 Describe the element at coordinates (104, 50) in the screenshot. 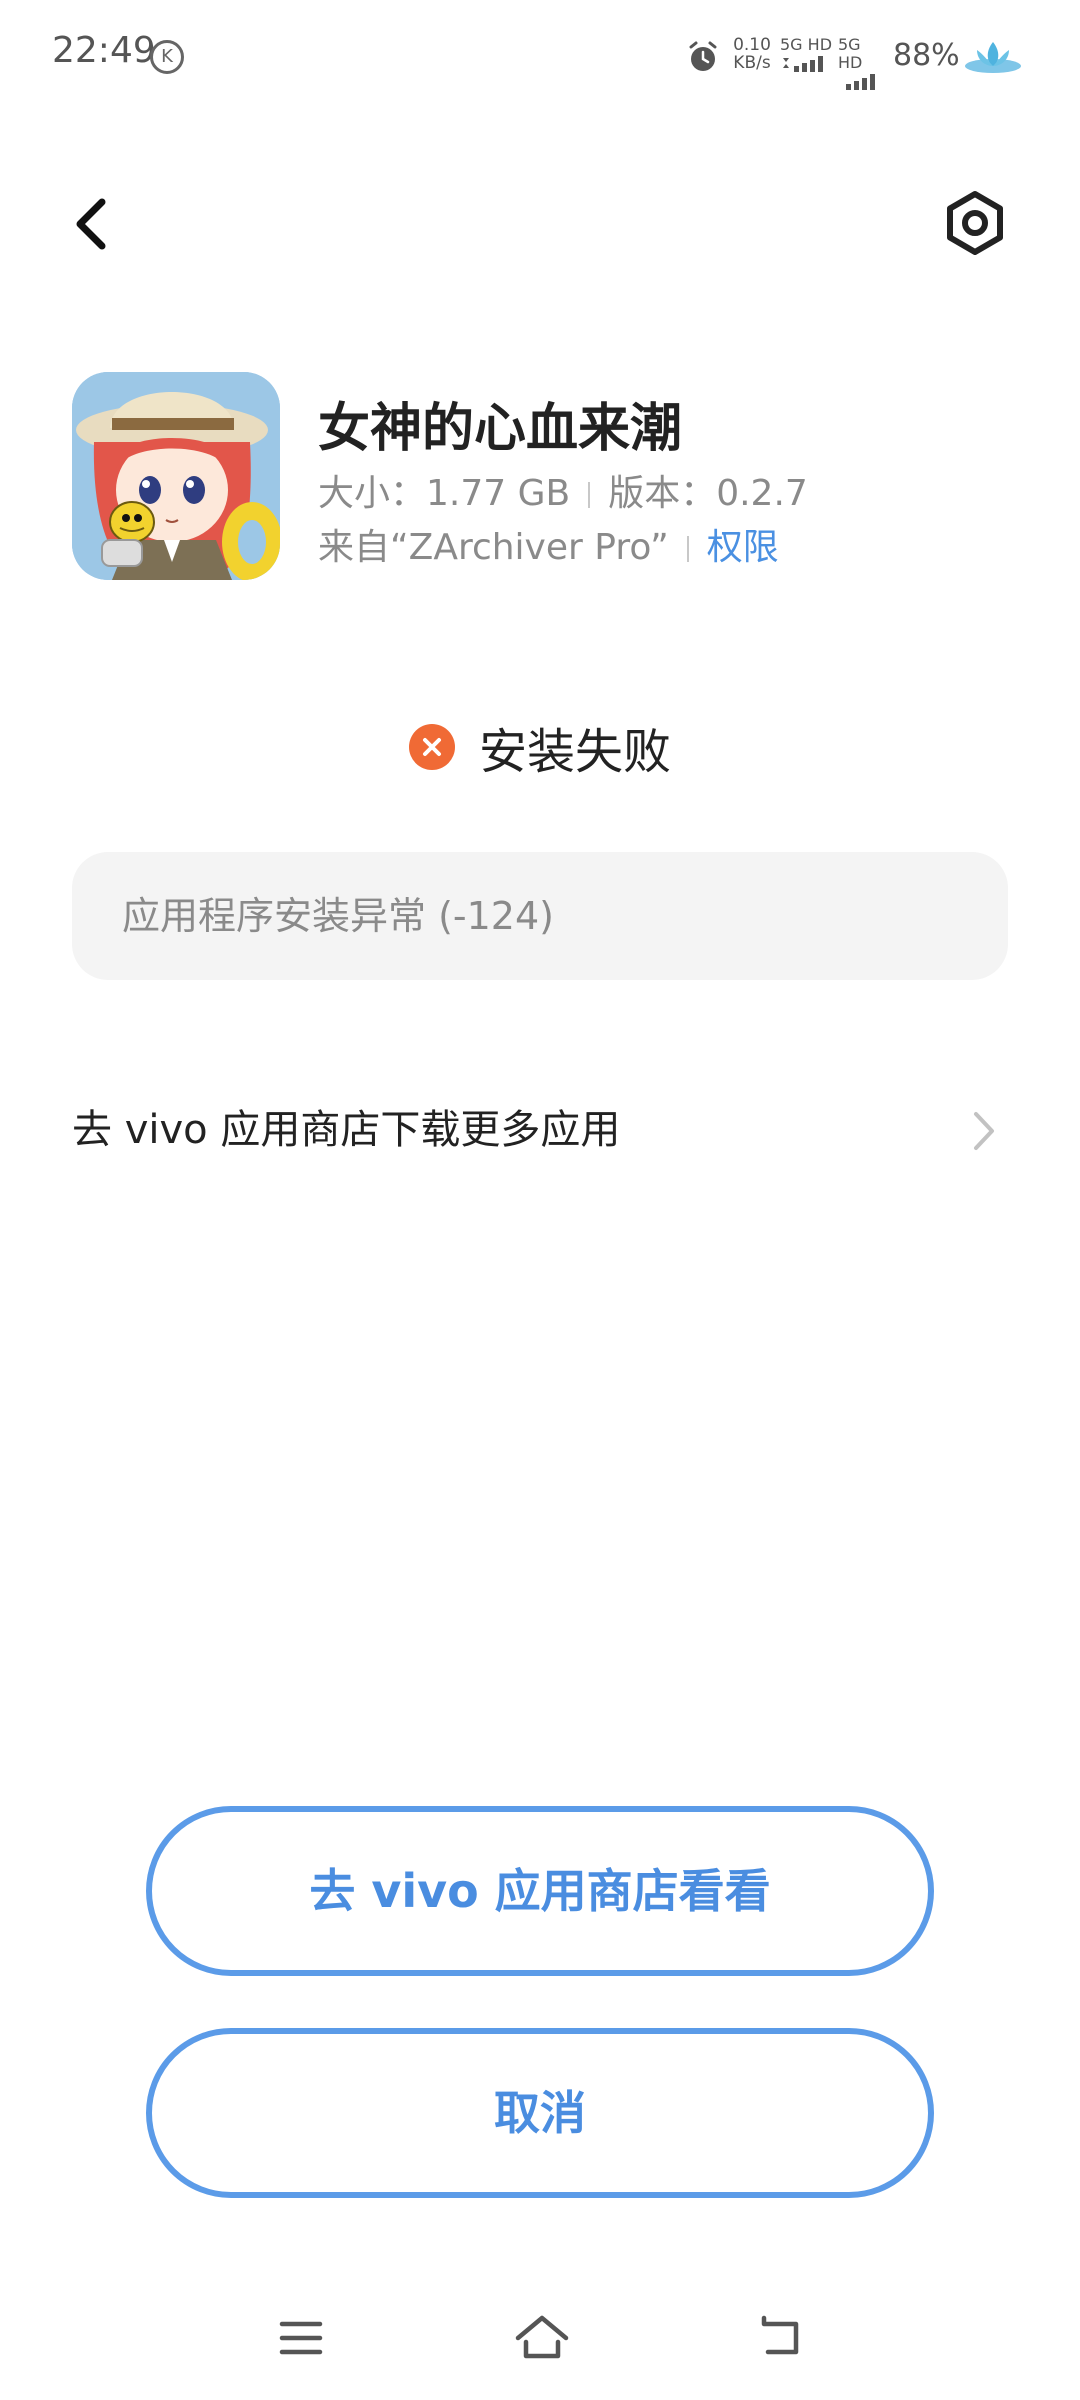

I see `status-time: 22:49` at that location.